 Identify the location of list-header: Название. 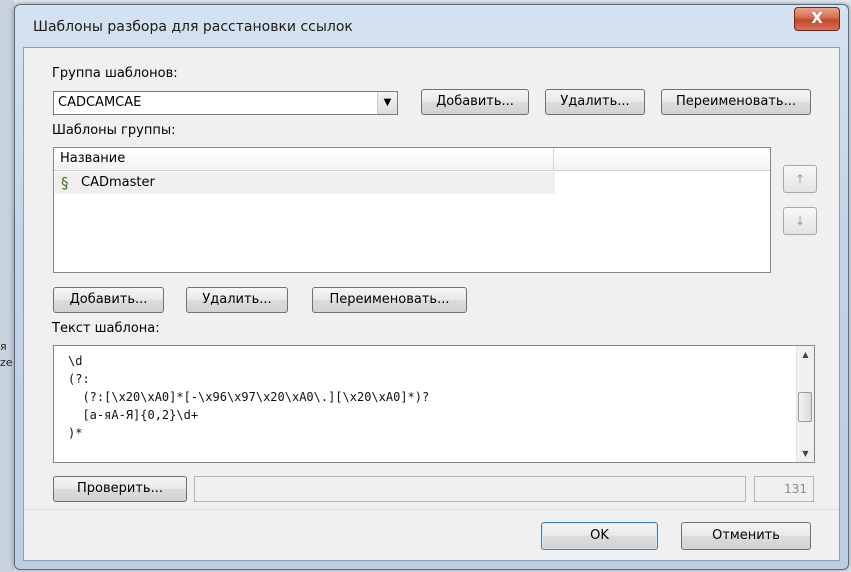
(412, 159).